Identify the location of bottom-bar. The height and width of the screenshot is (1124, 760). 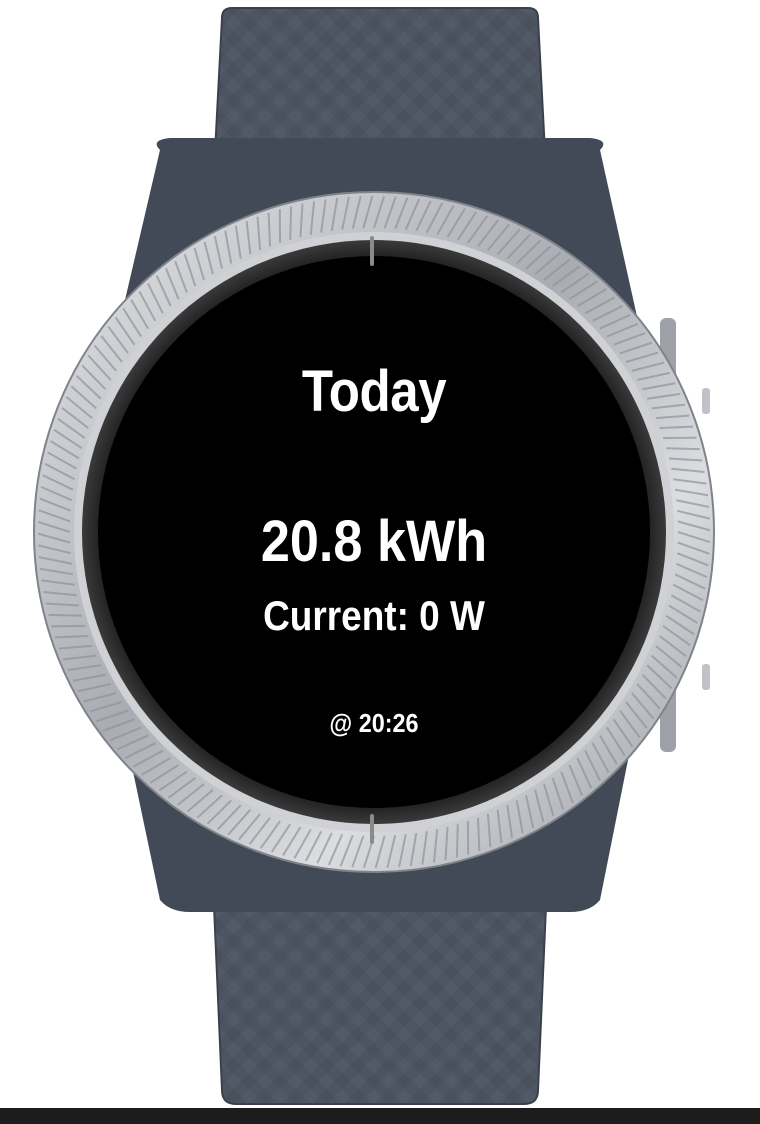
(380, 1116).